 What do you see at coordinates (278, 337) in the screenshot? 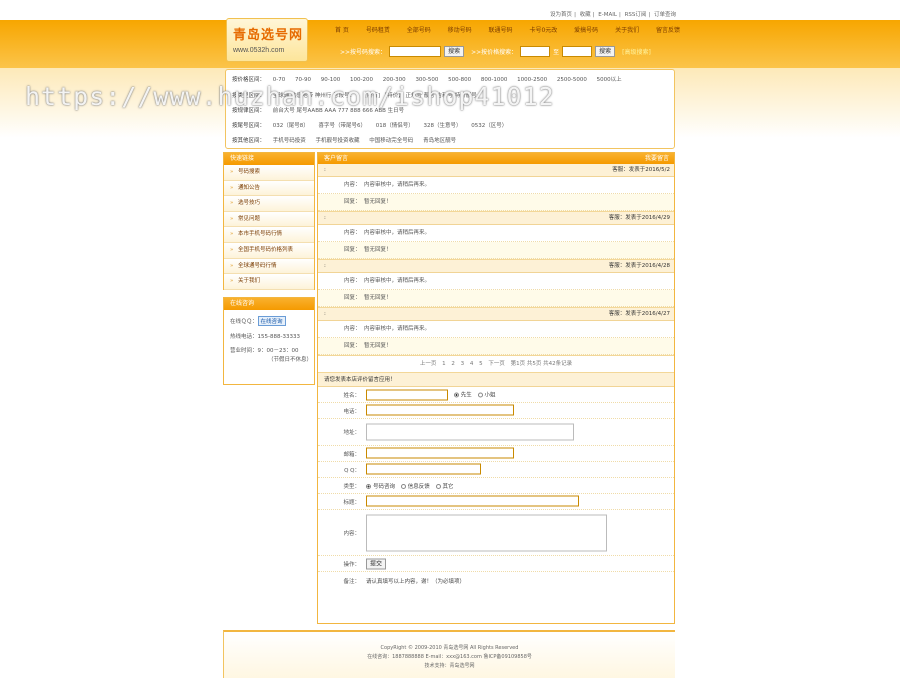
I see `phone-number: 155-888-33333` at bounding box center [278, 337].